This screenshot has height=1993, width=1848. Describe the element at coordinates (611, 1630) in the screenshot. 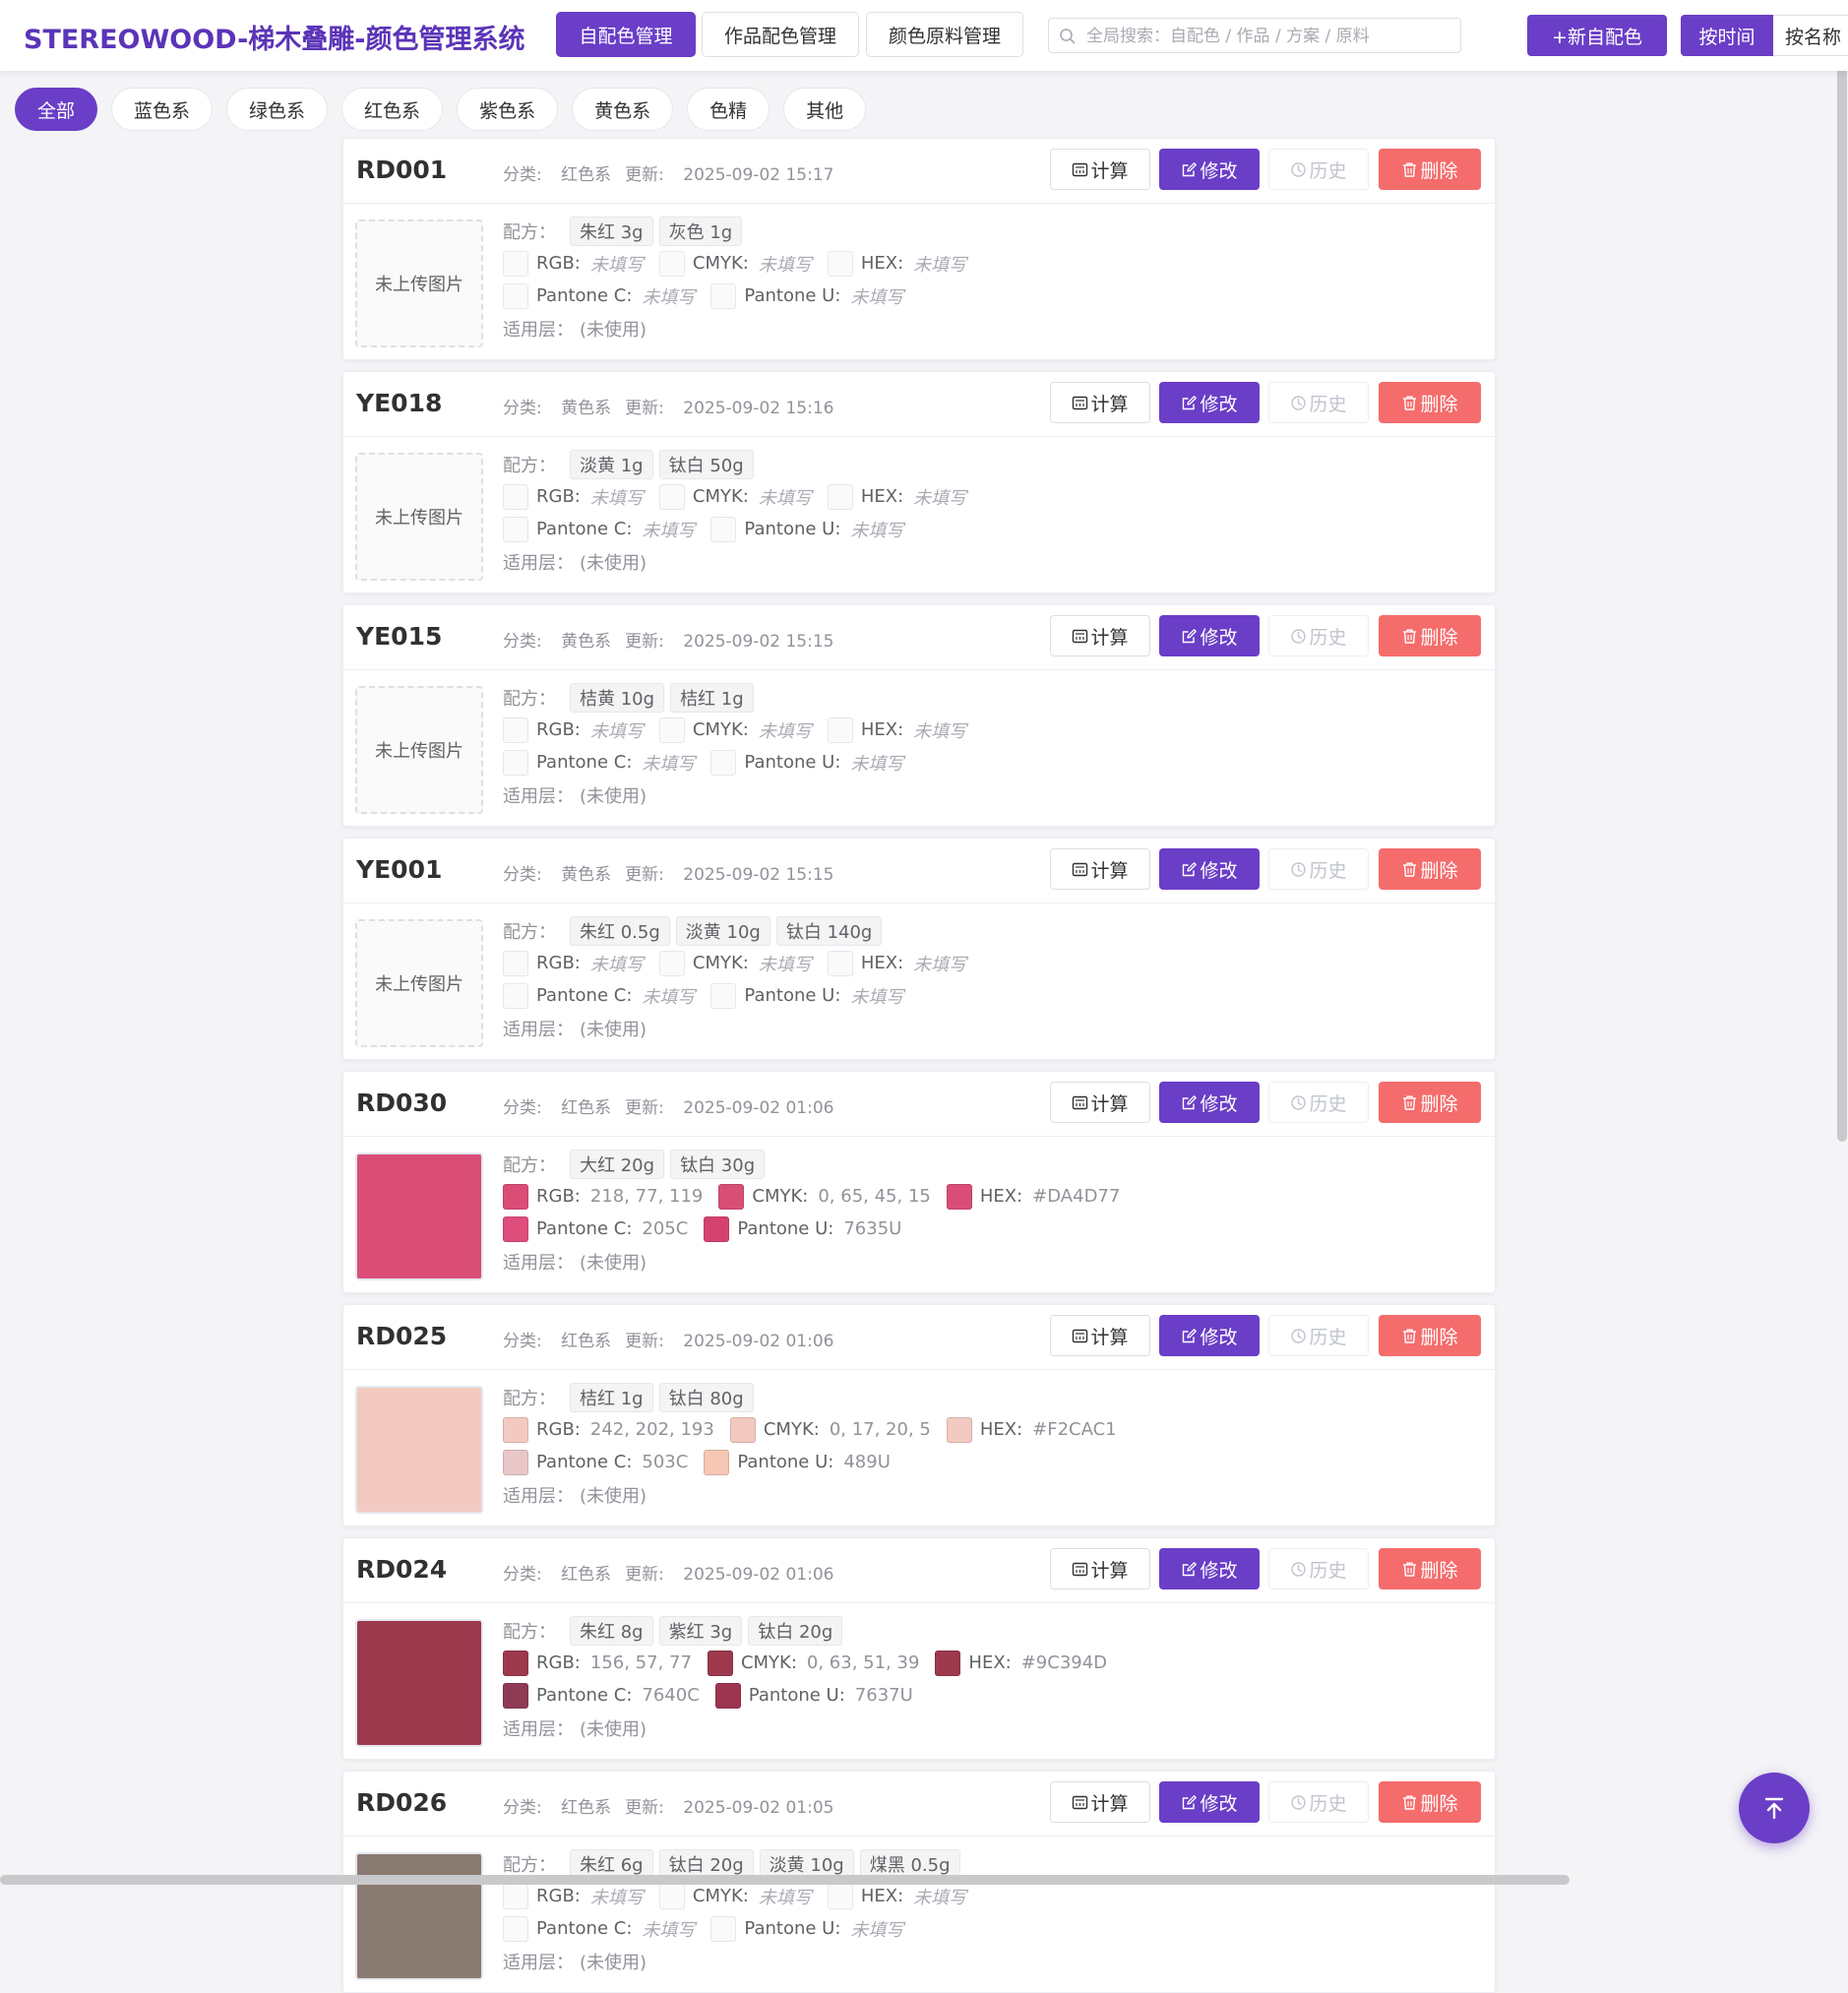

I see `formula-ingredient-tag: 朱红 8g` at that location.